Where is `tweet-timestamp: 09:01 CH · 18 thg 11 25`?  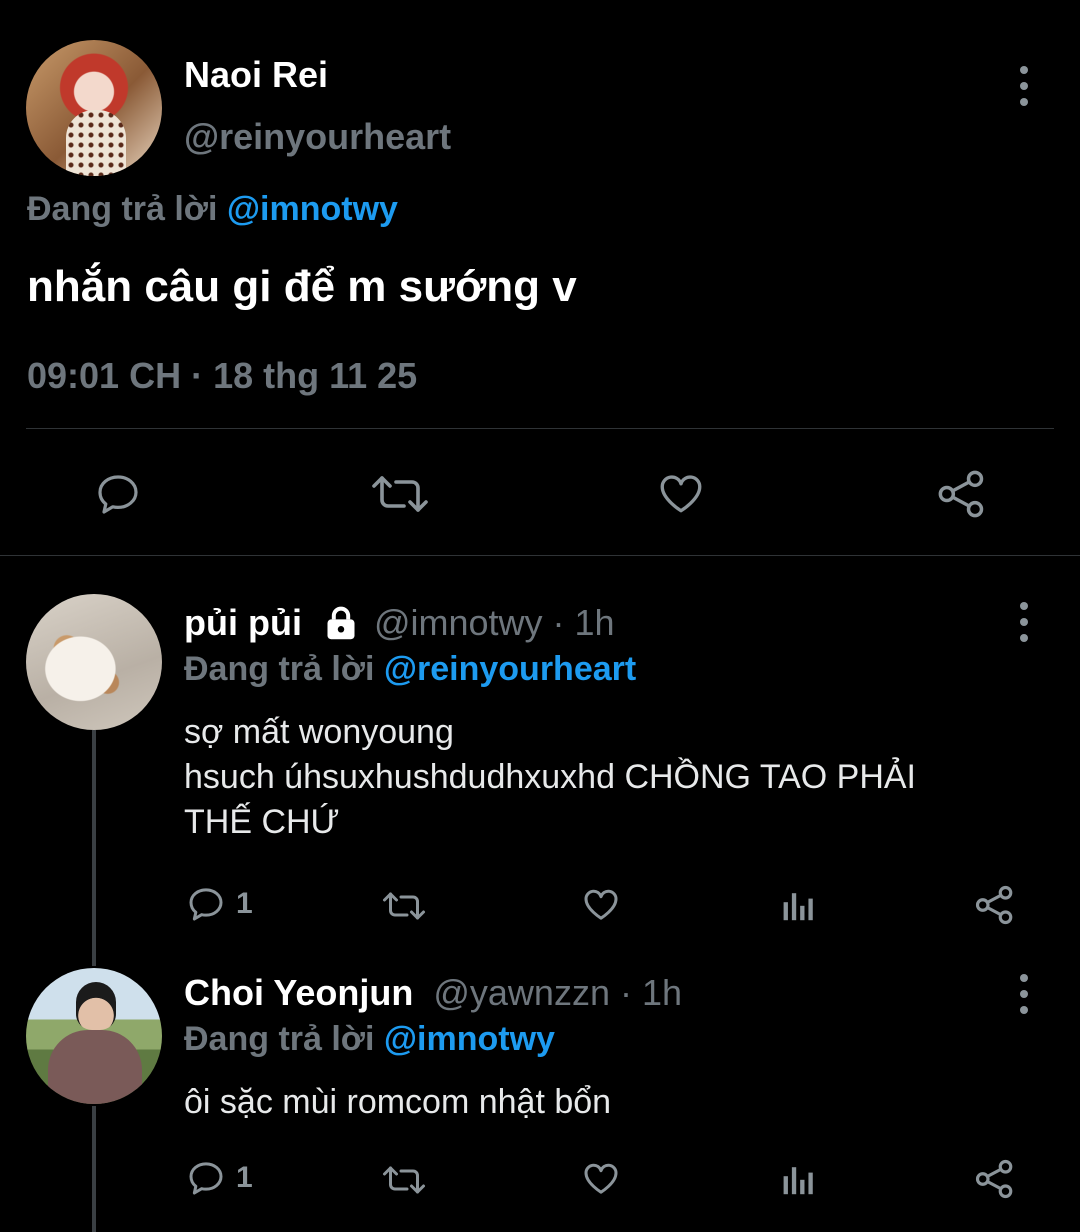 tweet-timestamp: 09:01 CH · 18 thg 11 25 is located at coordinates (222, 376).